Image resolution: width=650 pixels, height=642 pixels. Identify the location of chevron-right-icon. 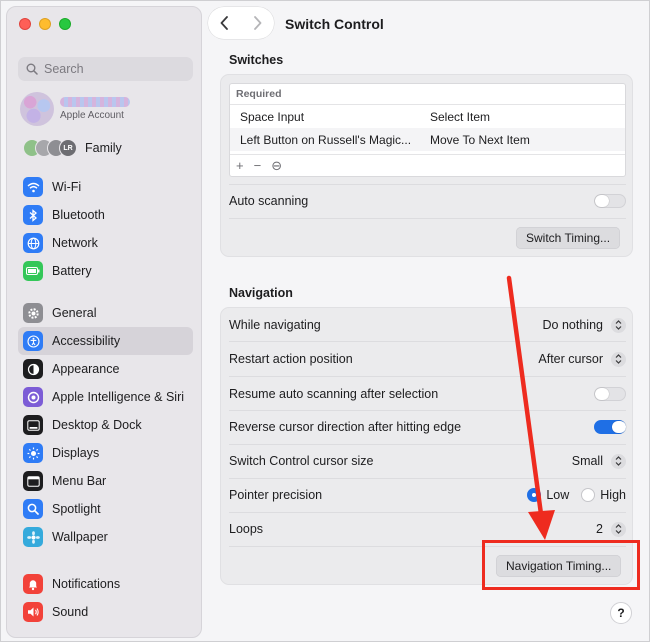
(258, 23).